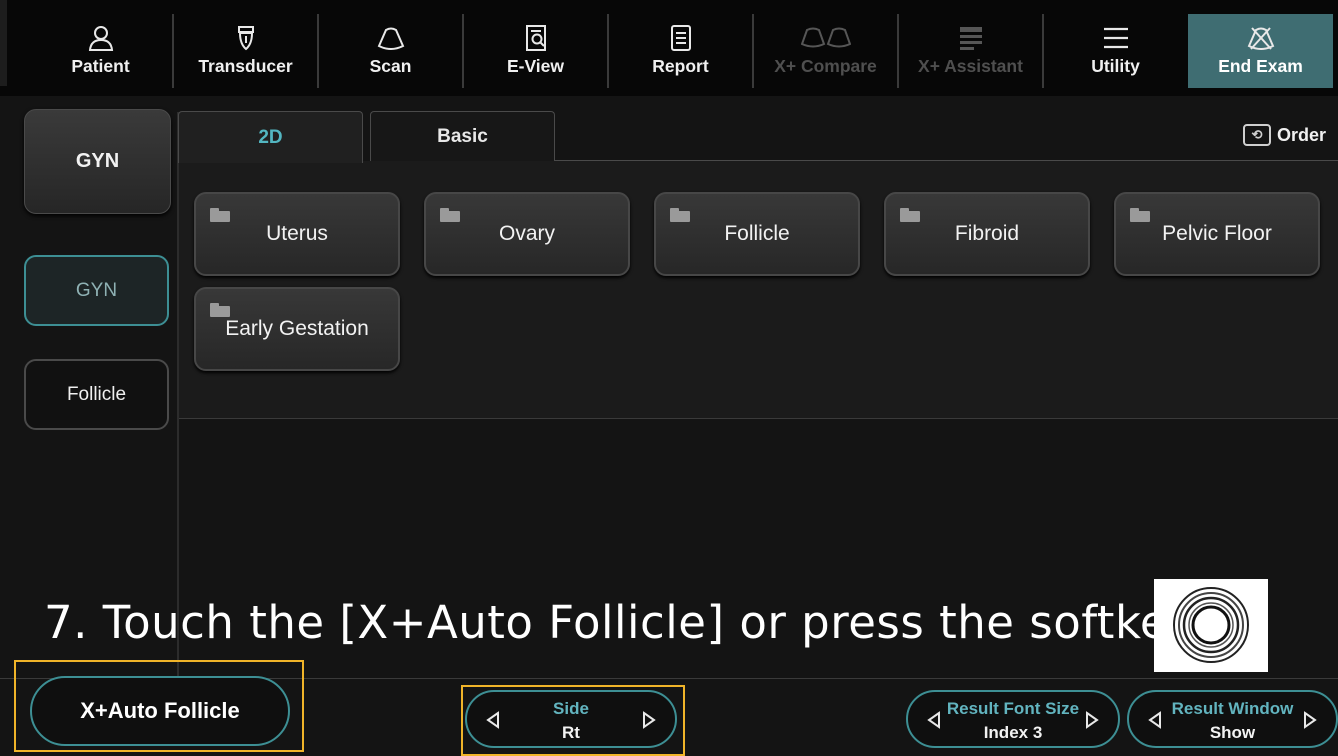  What do you see at coordinates (1260, 66) in the screenshot?
I see `toolbar-end-exam-label: End Exam` at bounding box center [1260, 66].